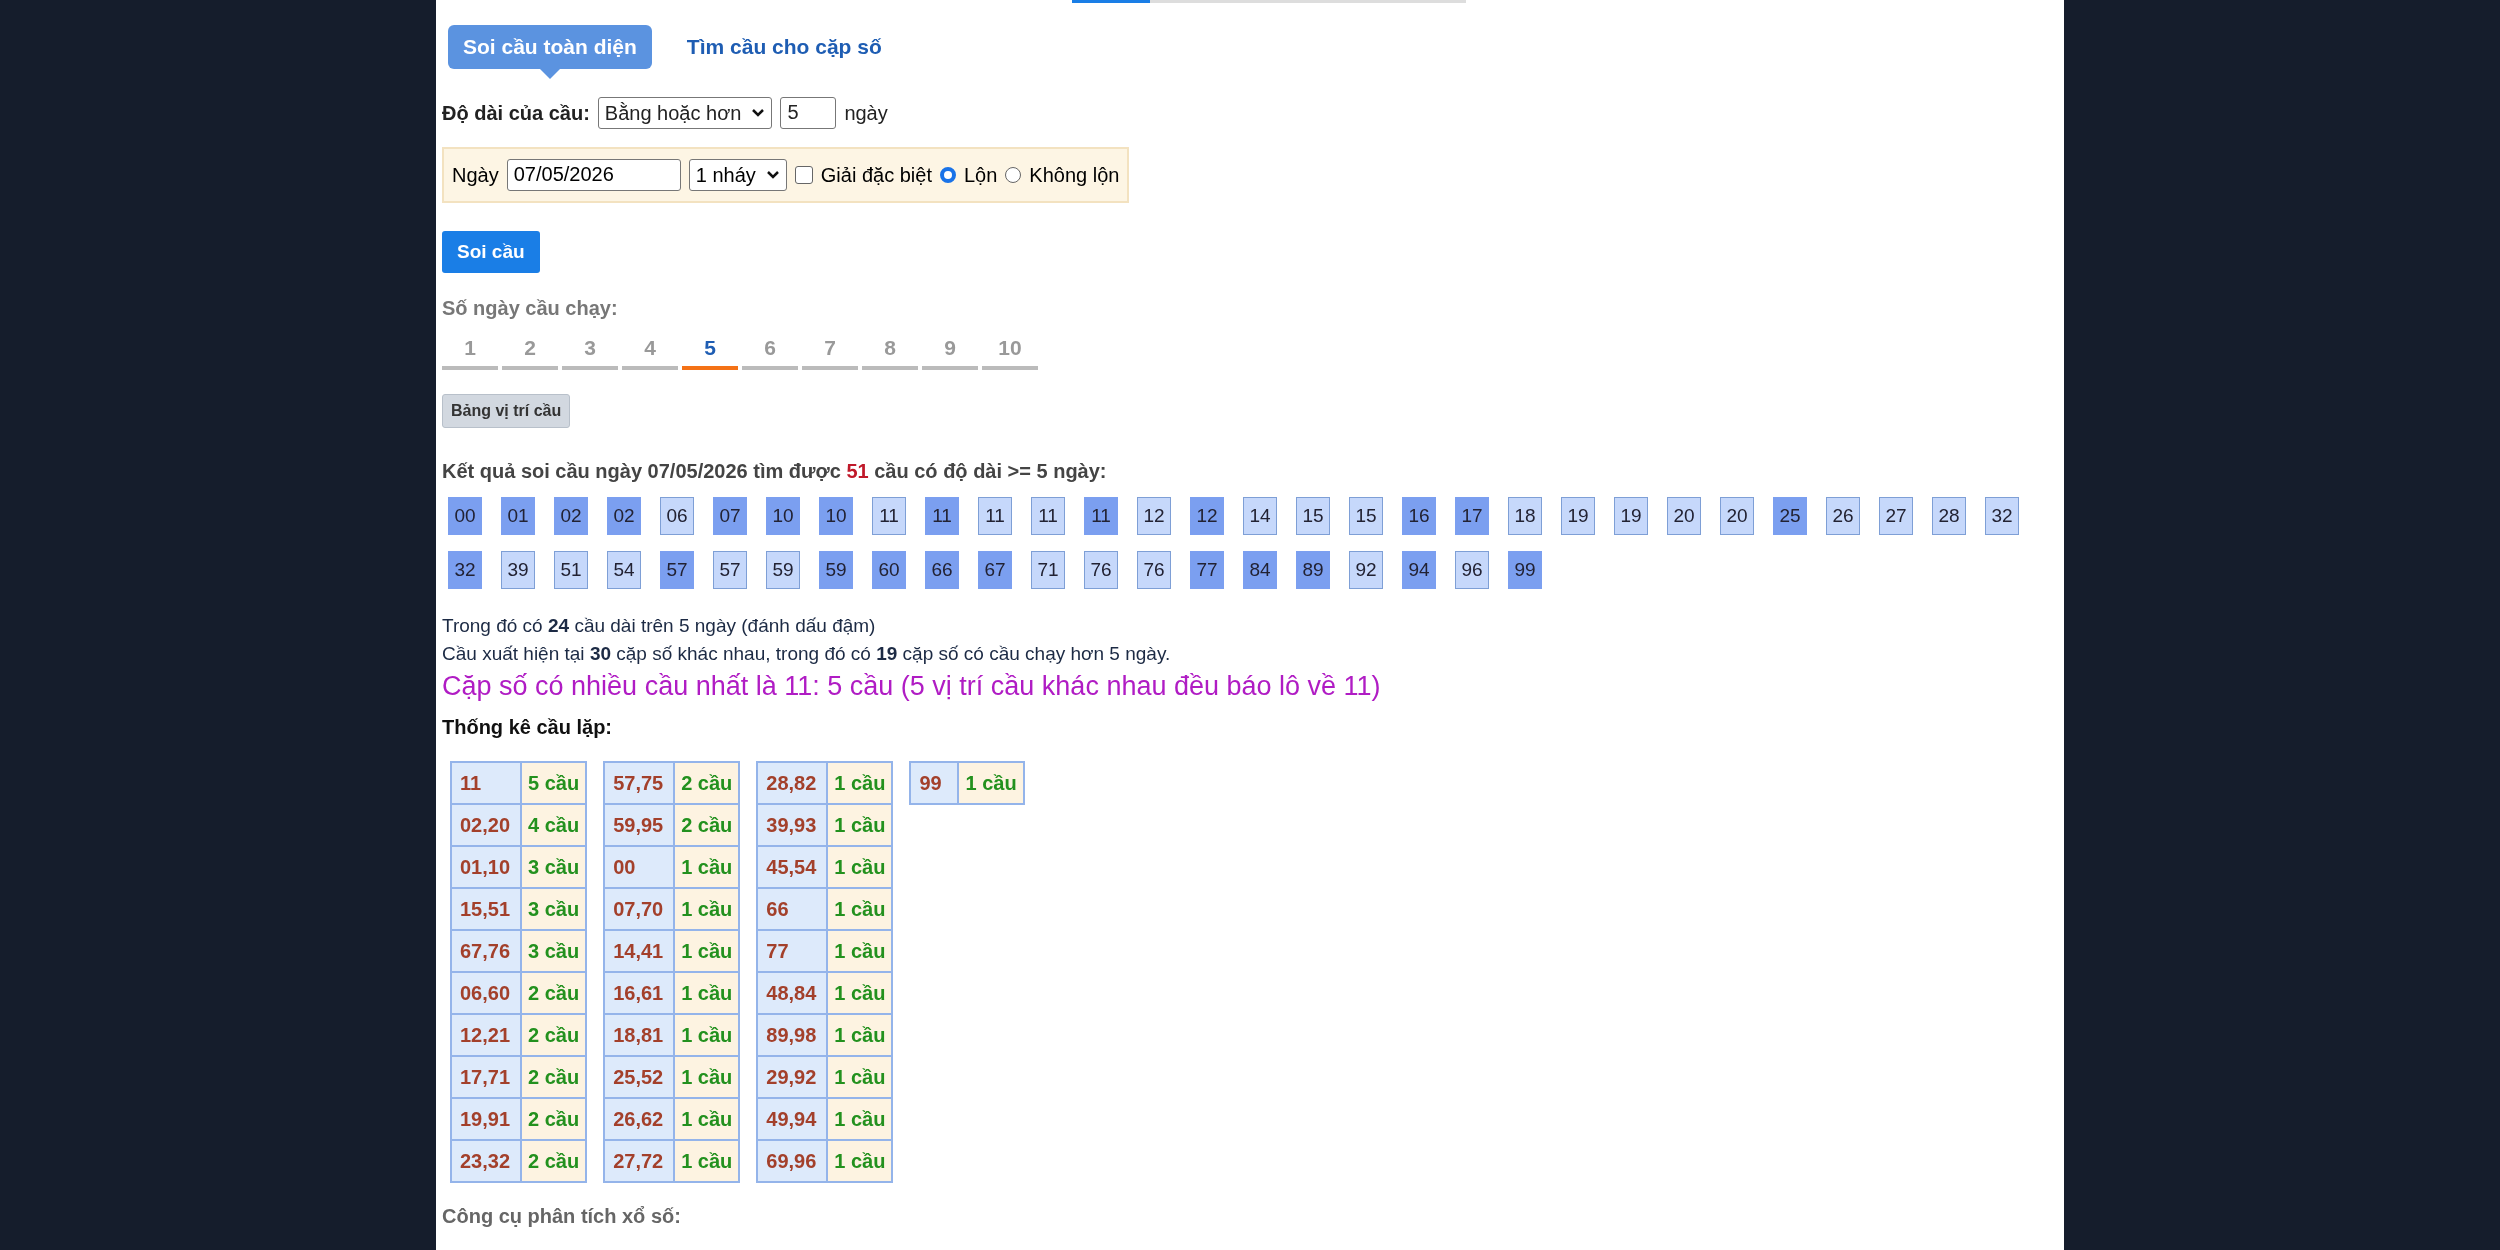 Image resolution: width=2500 pixels, height=1250 pixels. I want to click on number-chip: 54, so click(624, 570).